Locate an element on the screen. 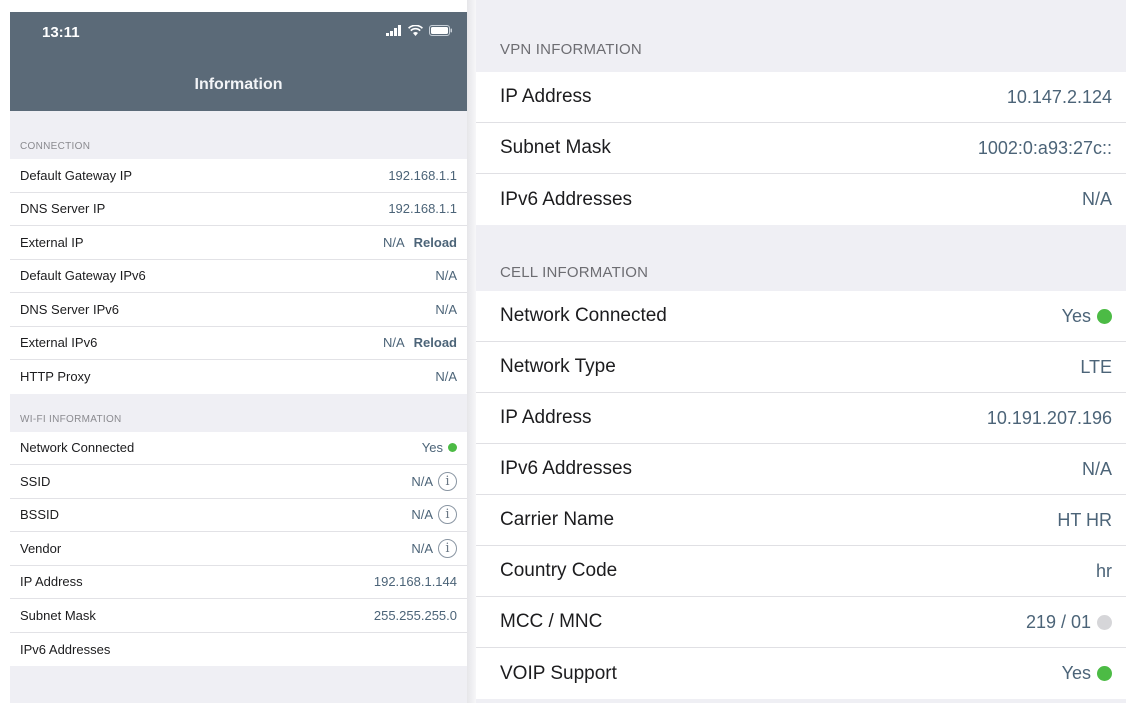 The height and width of the screenshot is (703, 1126). row-label: SSID is located at coordinates (35, 481).